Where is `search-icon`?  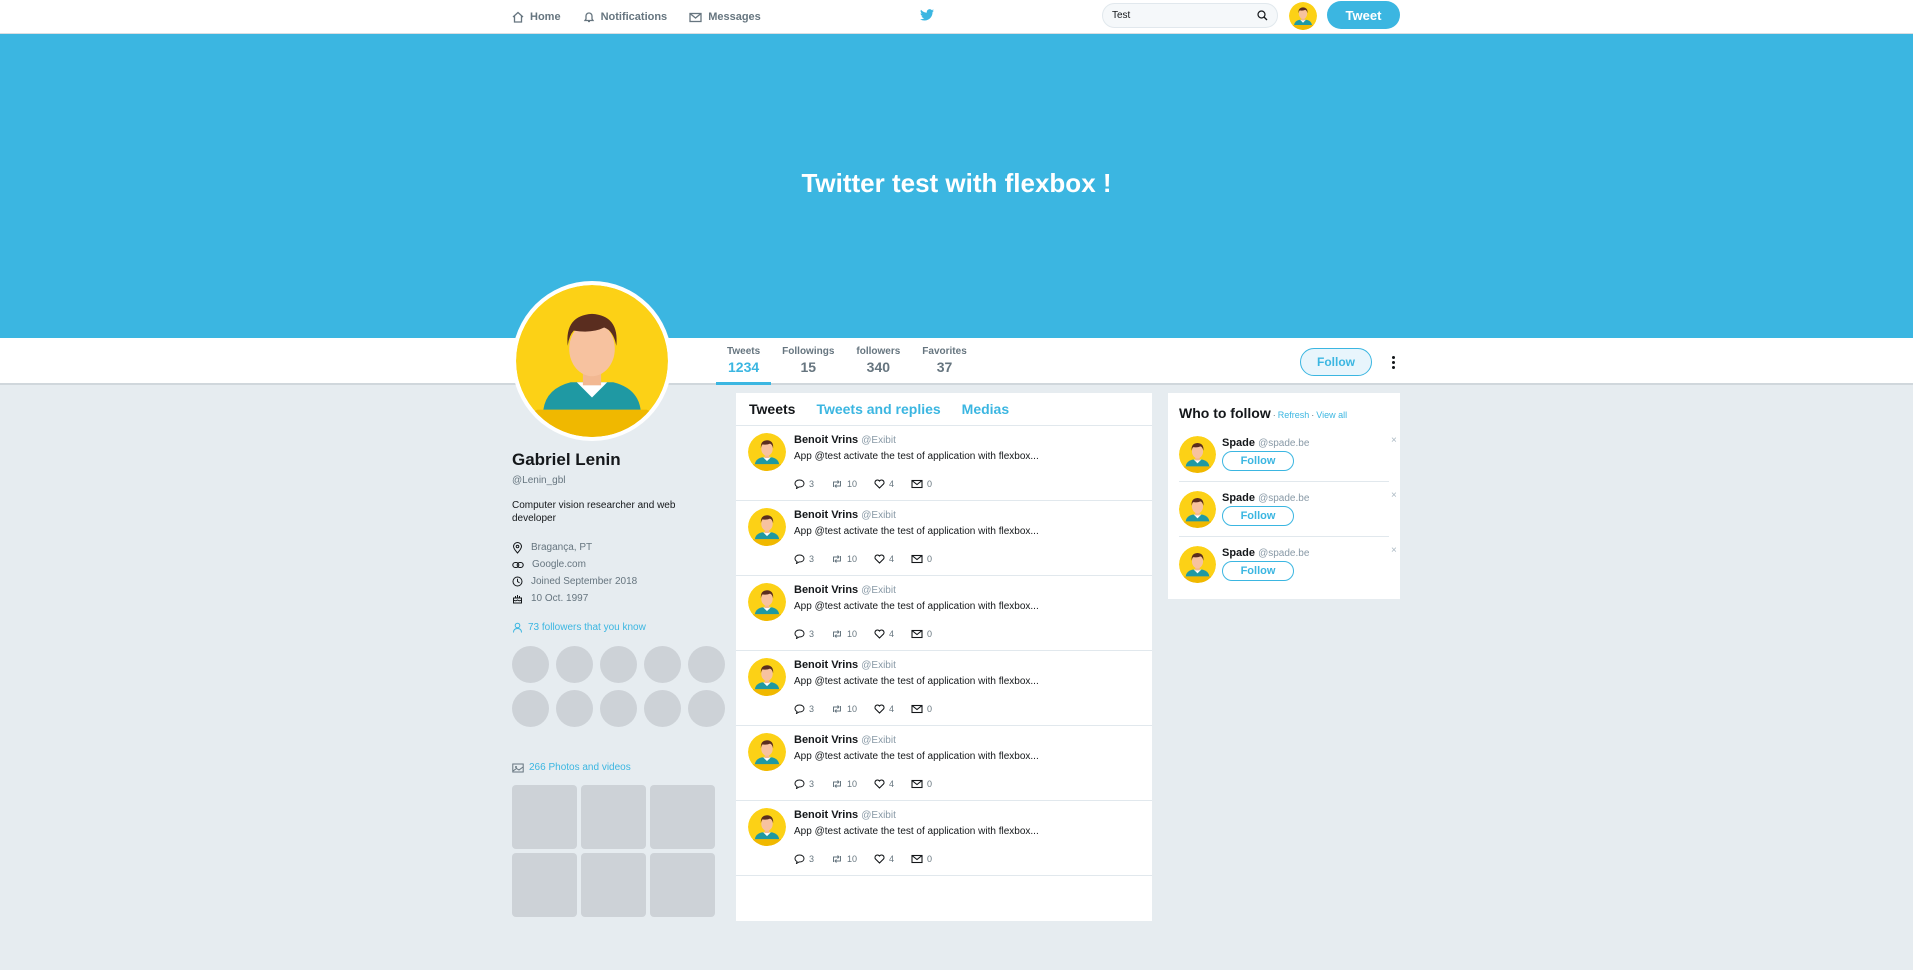
search-icon is located at coordinates (1262, 15).